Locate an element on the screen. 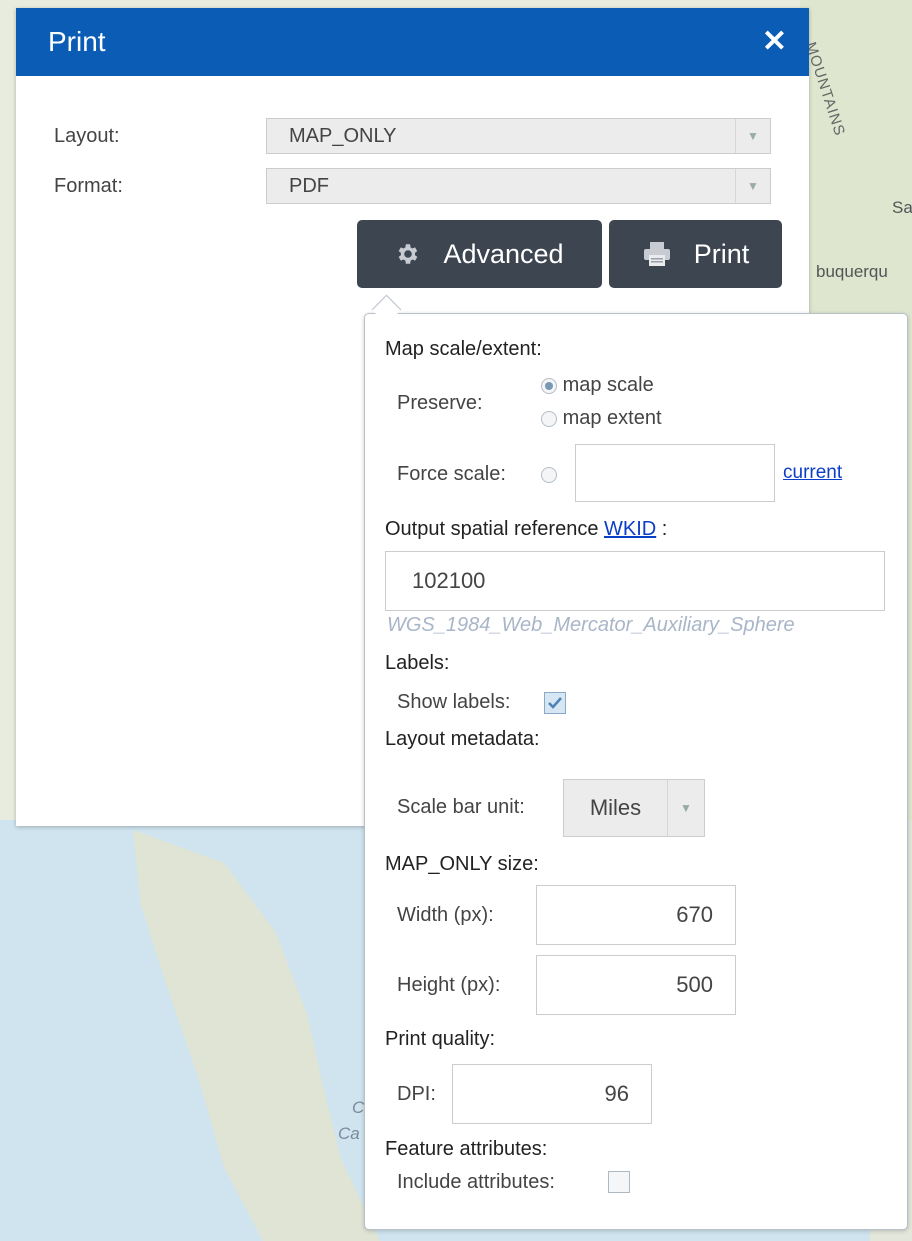 The image size is (912, 1241). show-labels-checkbox is located at coordinates (555, 703).